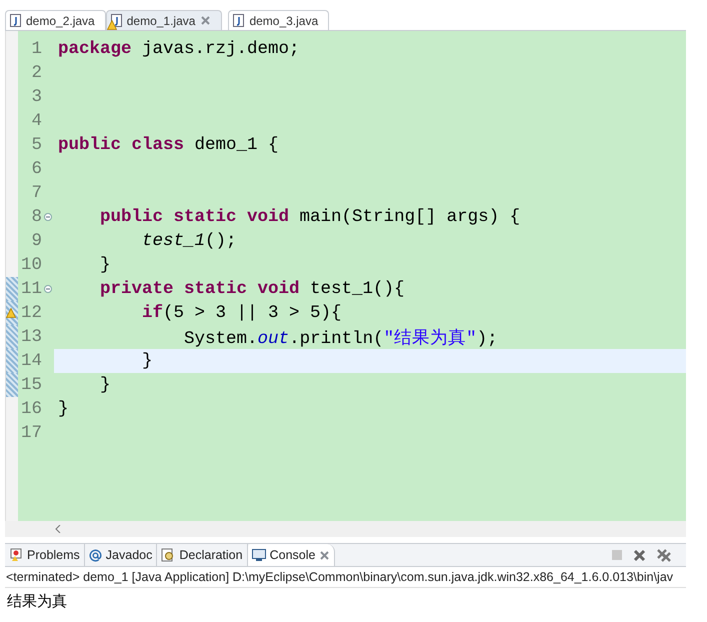 The width and height of the screenshot is (707, 622). What do you see at coordinates (36, 241) in the screenshot?
I see `line-number: 9` at bounding box center [36, 241].